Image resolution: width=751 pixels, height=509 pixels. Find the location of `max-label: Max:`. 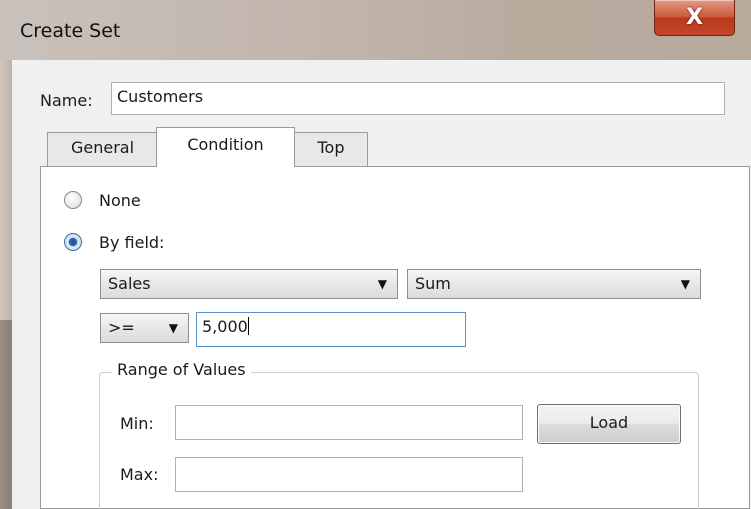

max-label: Max: is located at coordinates (139, 474).